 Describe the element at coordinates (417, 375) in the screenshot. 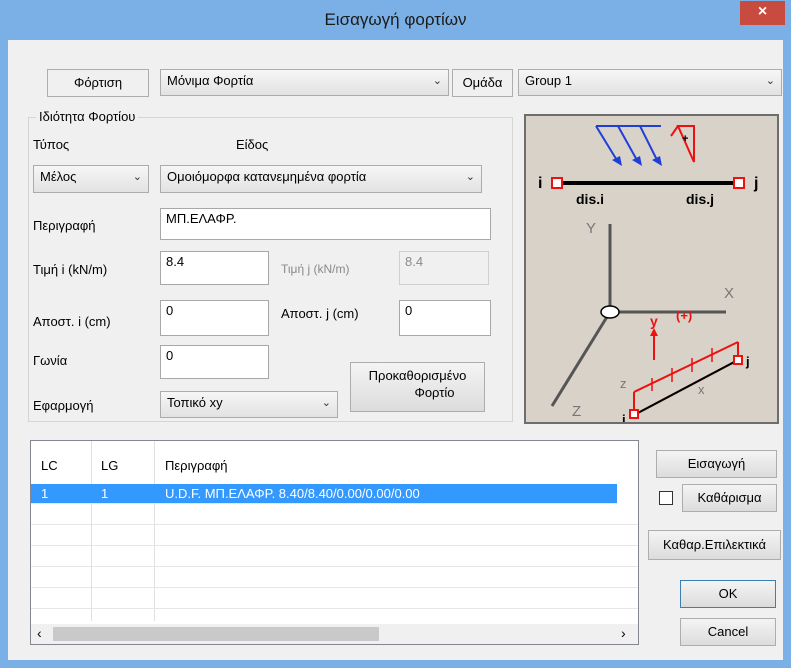

I see `predefined-load-line1: Προκαθορισμένο` at that location.